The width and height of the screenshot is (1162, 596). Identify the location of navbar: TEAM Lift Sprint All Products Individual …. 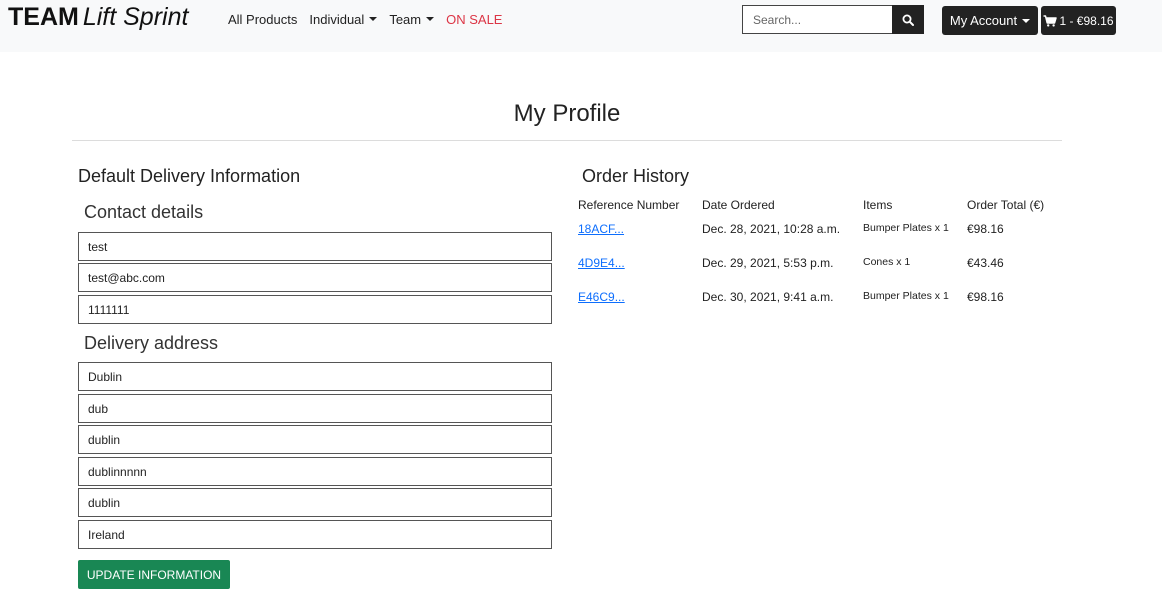
(581, 26).